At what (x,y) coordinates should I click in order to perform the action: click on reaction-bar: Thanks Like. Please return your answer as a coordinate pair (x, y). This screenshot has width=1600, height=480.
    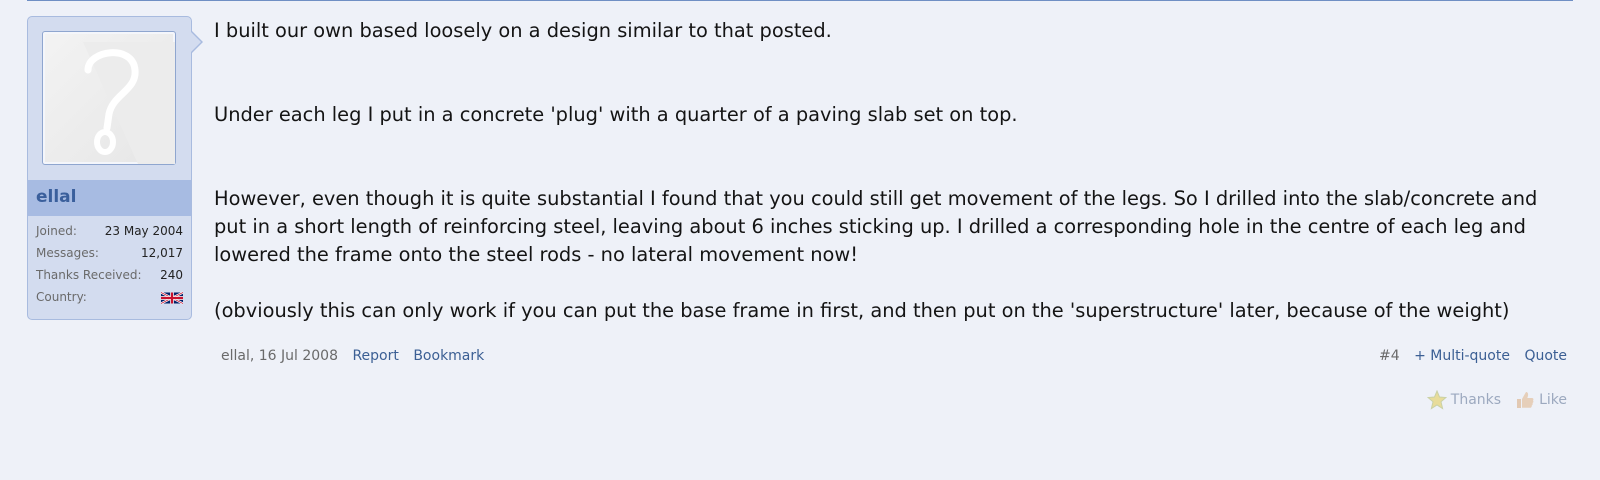
    Looking at the image, I should click on (1496, 400).